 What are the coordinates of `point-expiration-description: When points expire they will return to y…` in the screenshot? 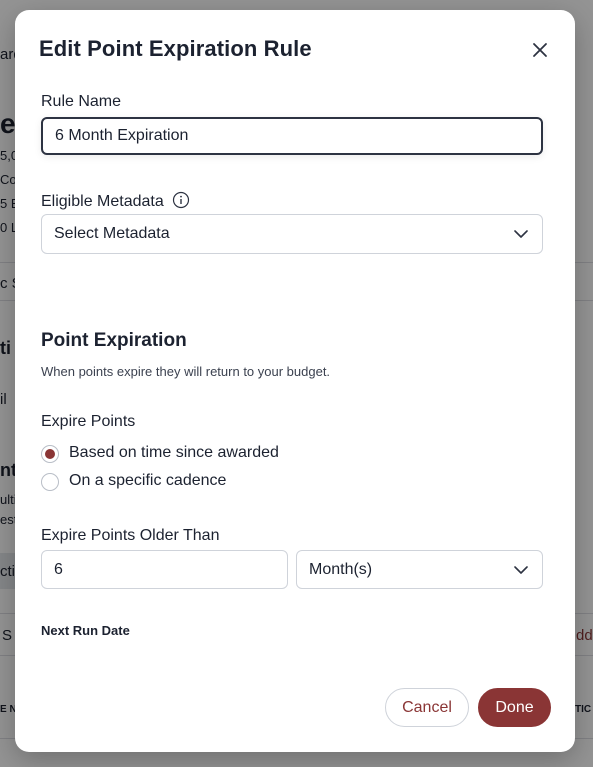 It's located at (186, 371).